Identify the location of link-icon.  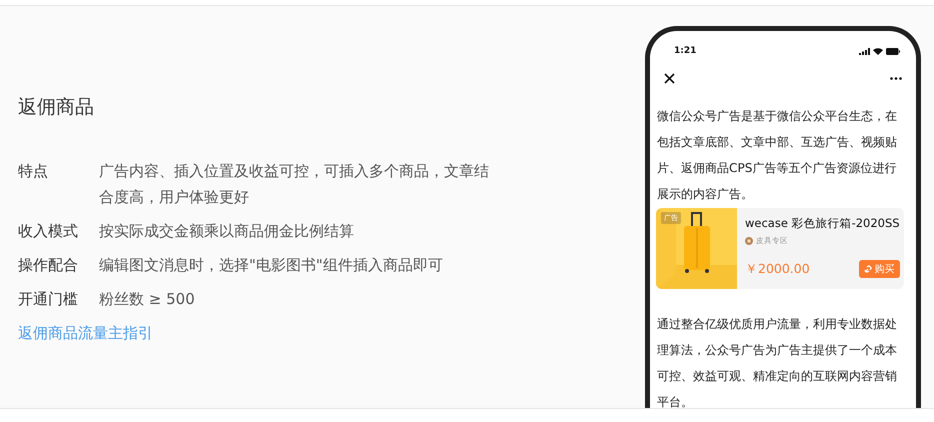
(868, 269).